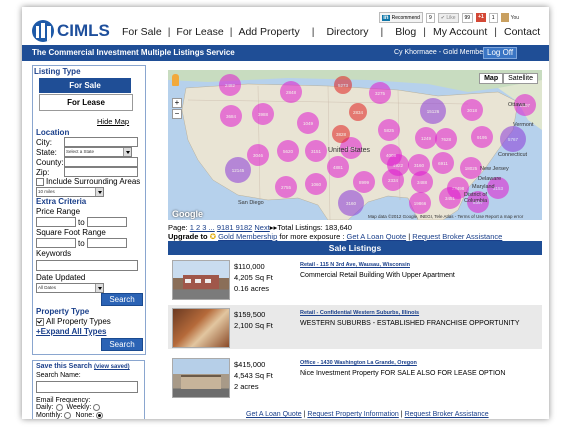 The image size is (579, 432). I want to click on view-saved-link: (view saved), so click(112, 367).